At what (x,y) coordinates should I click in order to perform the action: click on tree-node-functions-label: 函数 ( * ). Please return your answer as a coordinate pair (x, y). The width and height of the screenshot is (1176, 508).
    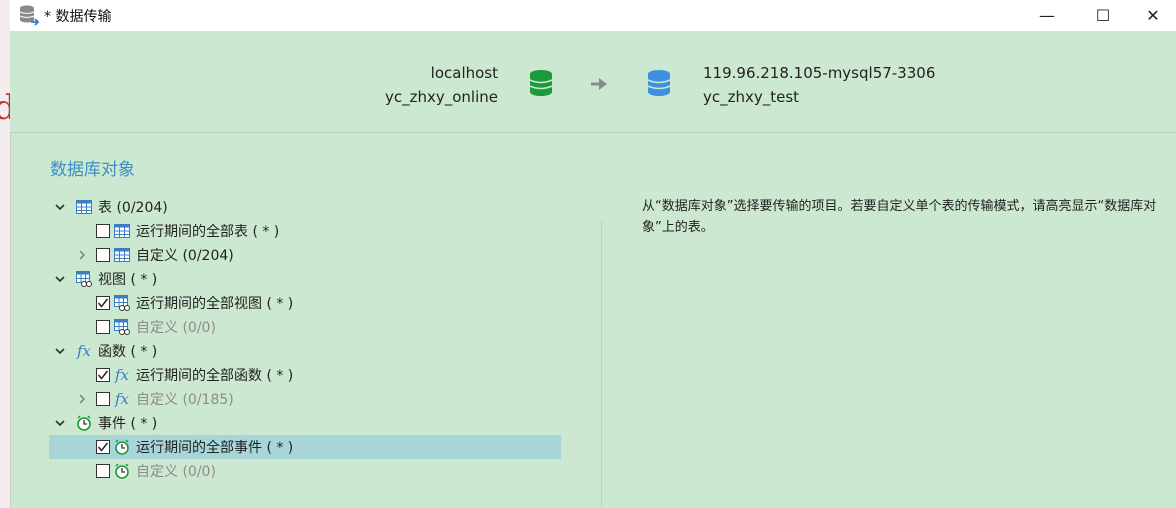
    Looking at the image, I should click on (128, 352).